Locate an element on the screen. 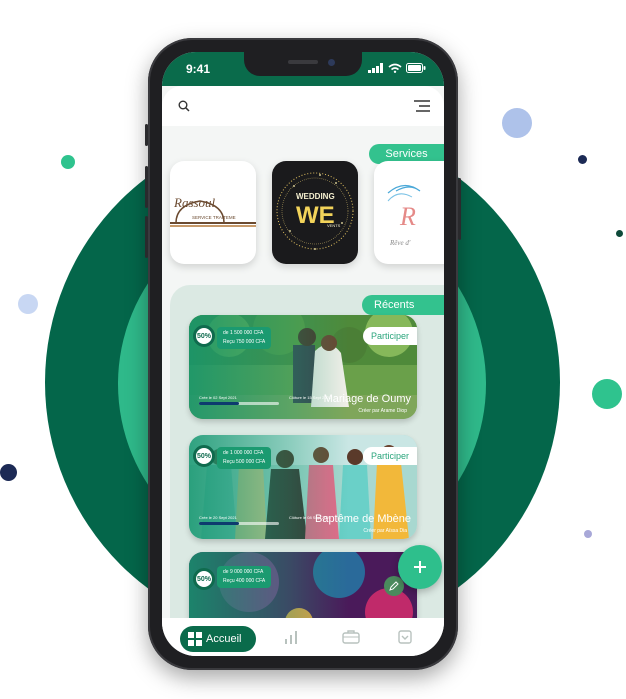  add-event-button is located at coordinates (420, 567).